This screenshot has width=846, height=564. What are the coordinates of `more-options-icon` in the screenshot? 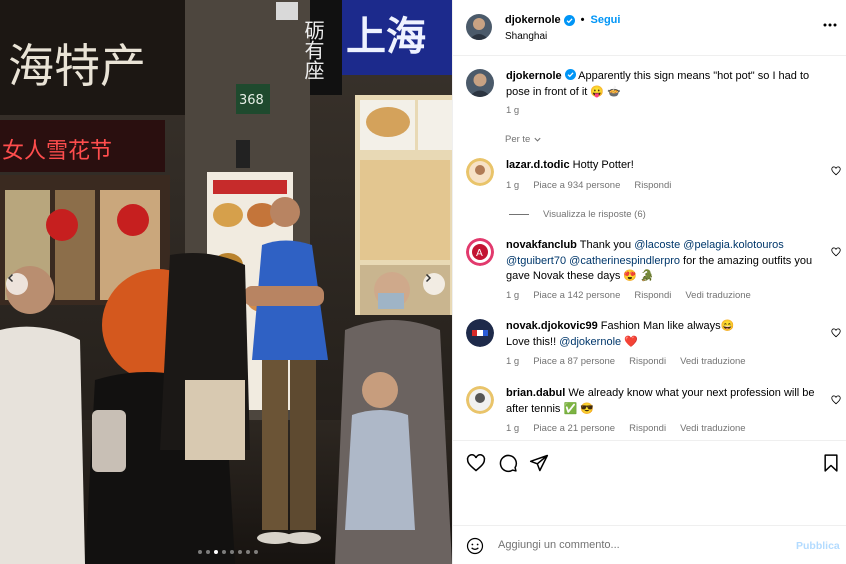 It's located at (830, 25).